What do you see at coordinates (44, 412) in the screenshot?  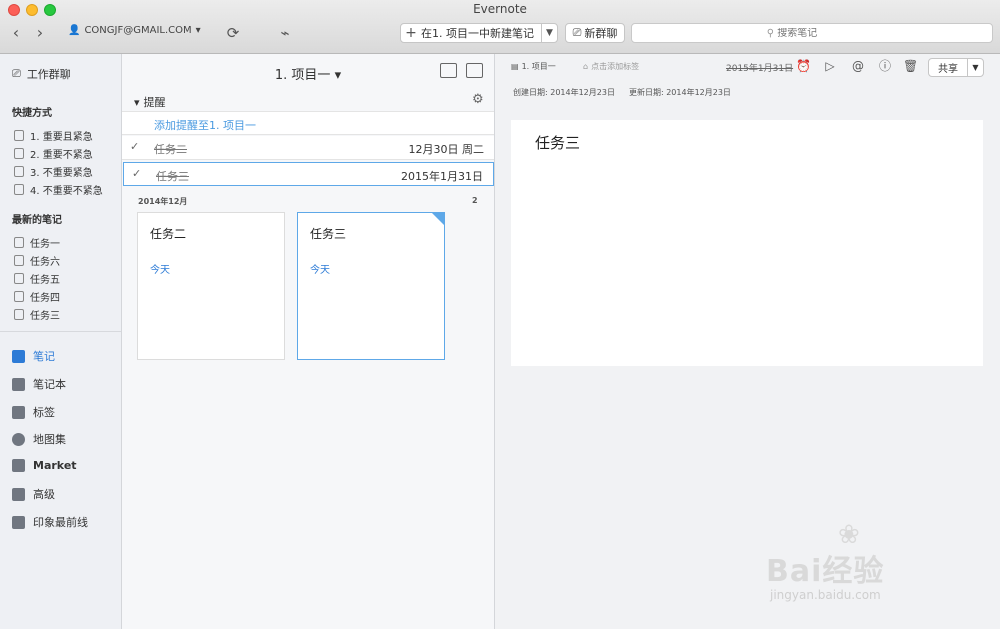 I see `sidebar-item-label: 标签` at bounding box center [44, 412].